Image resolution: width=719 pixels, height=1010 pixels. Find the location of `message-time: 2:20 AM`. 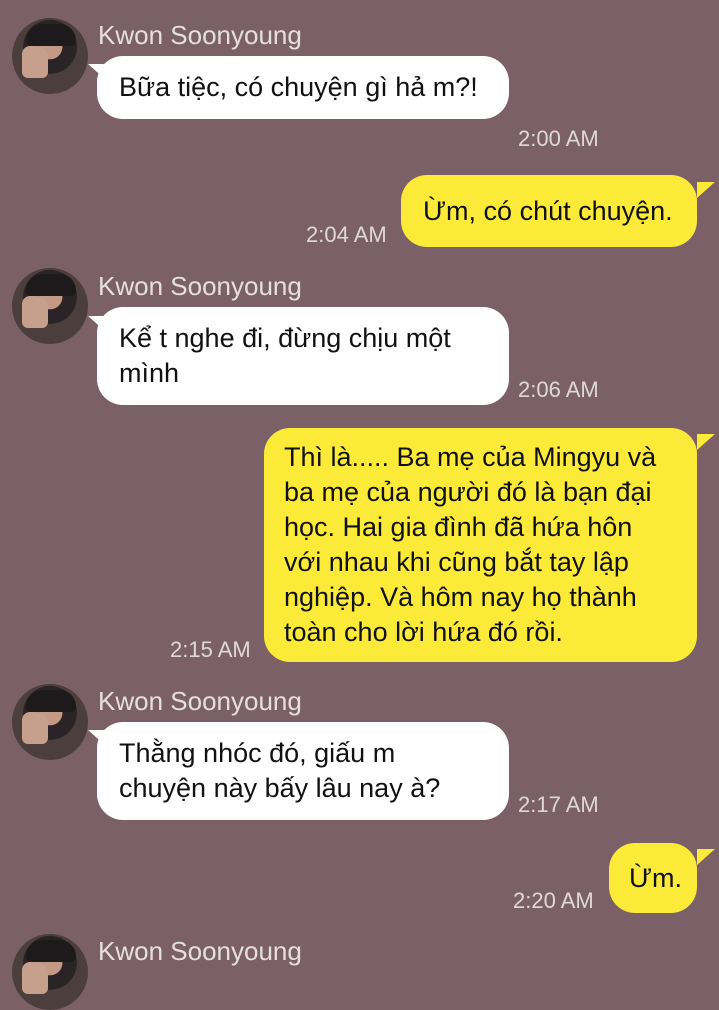

message-time: 2:20 AM is located at coordinates (553, 900).